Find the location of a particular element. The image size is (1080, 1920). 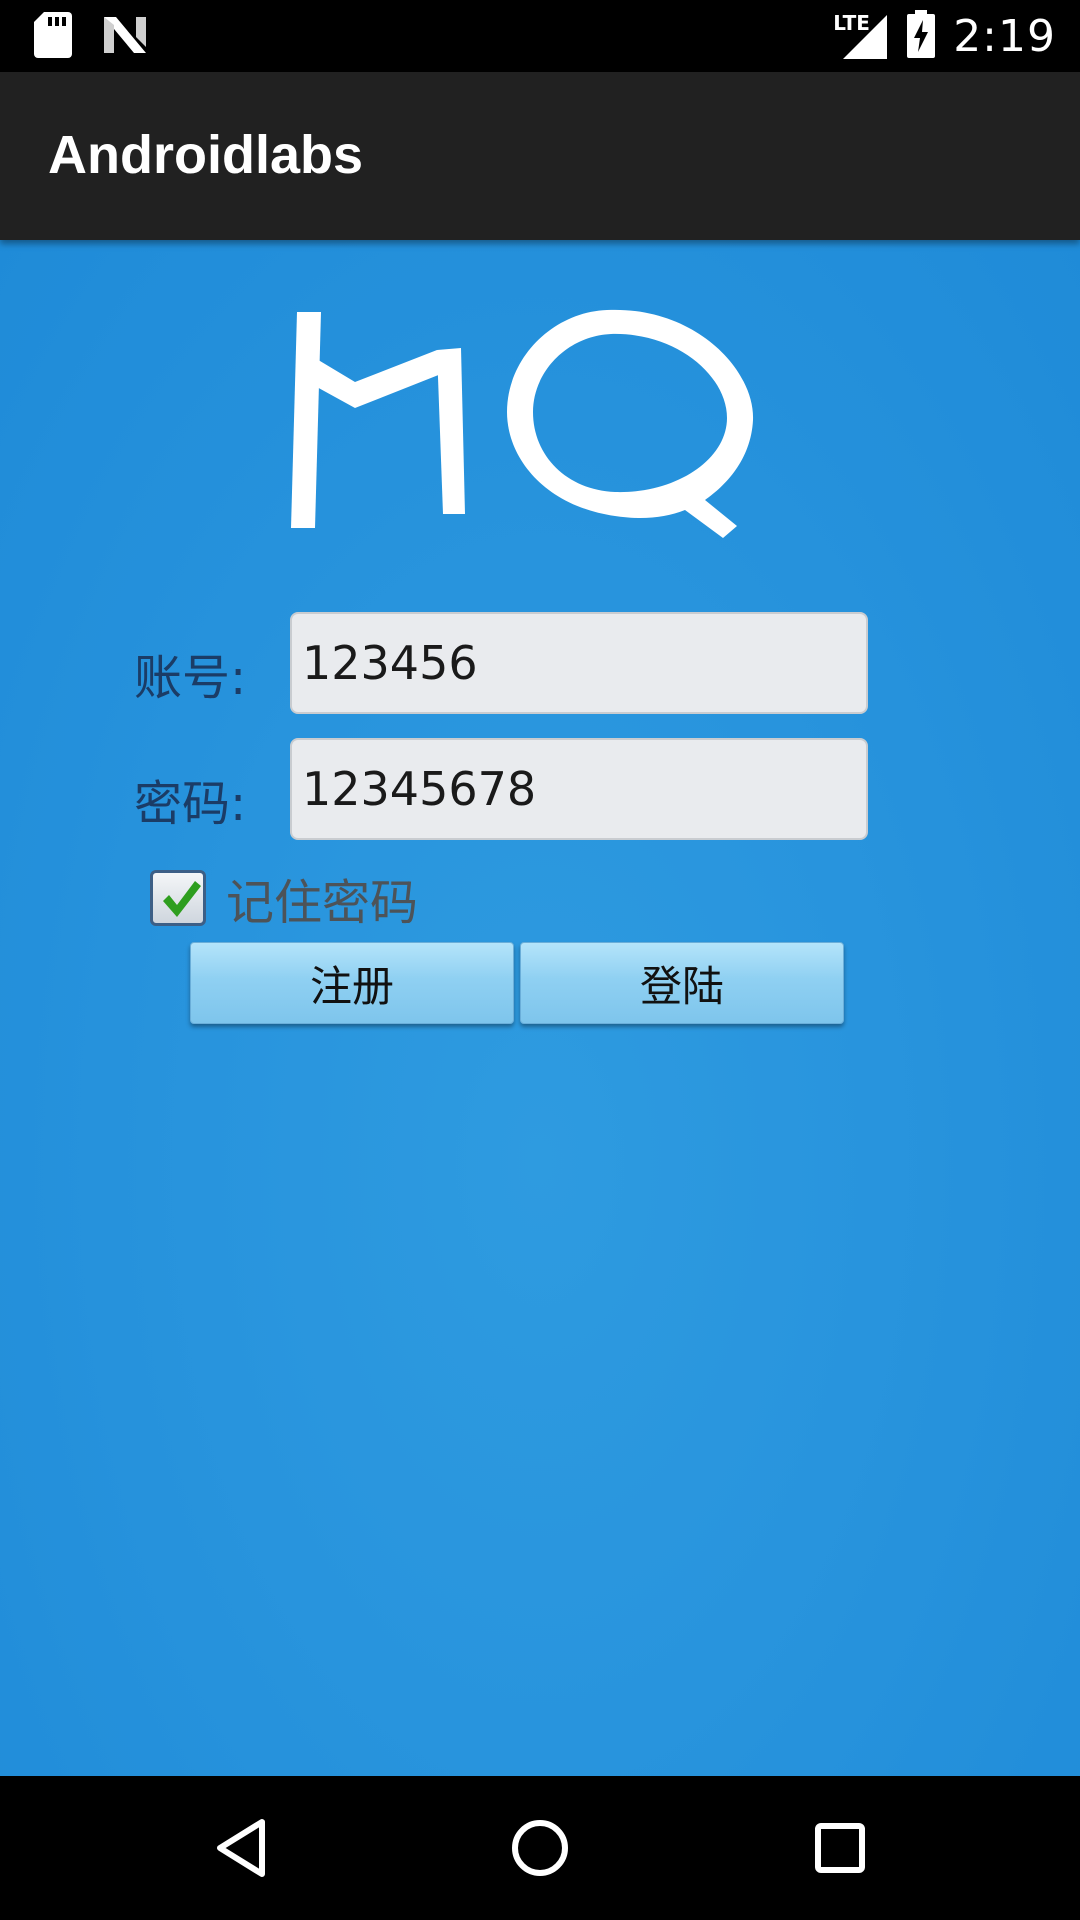

app-bar: Androidlabs is located at coordinates (540, 156).